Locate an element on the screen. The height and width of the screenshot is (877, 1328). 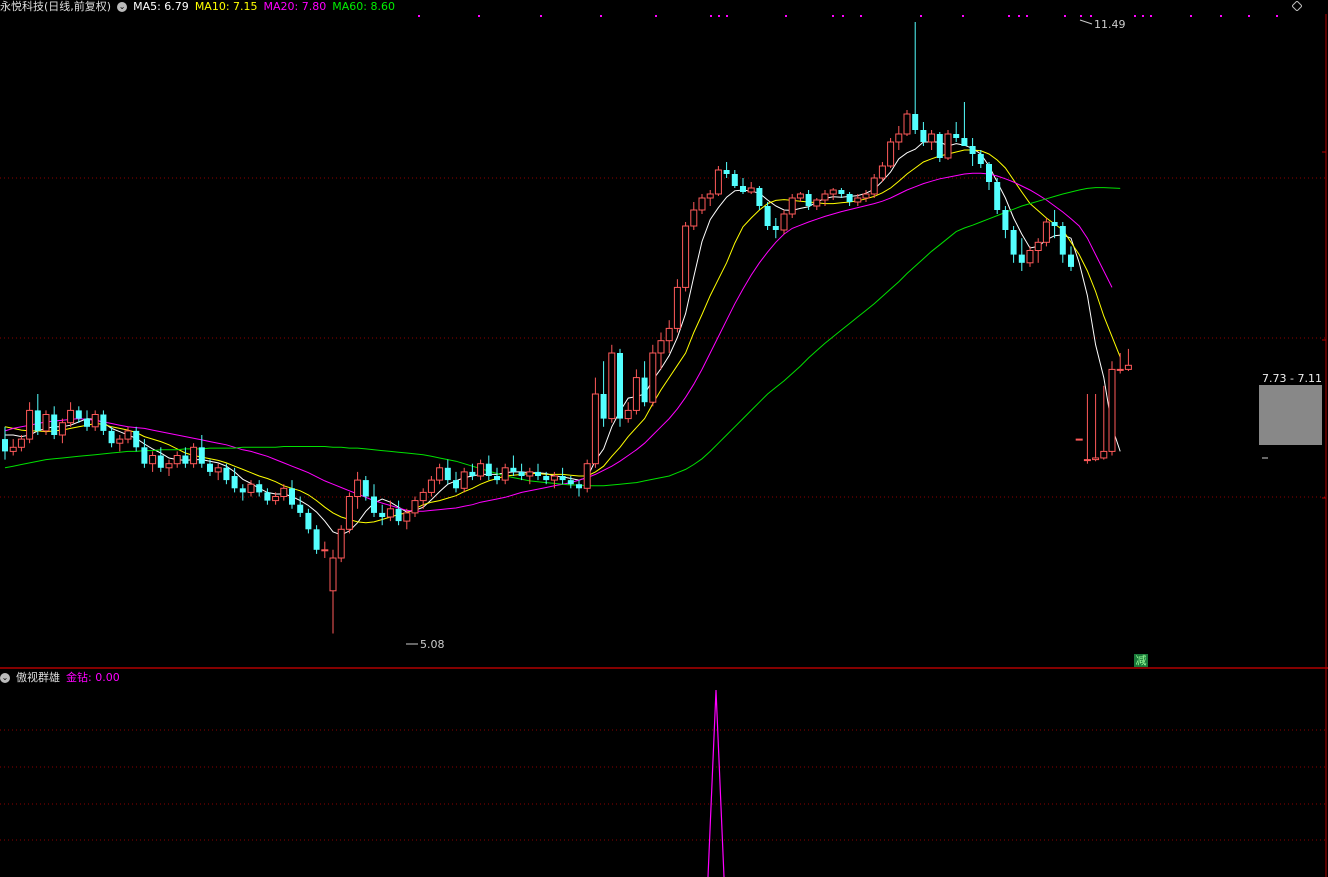
indicator-spike is located at coordinates (716, 783).